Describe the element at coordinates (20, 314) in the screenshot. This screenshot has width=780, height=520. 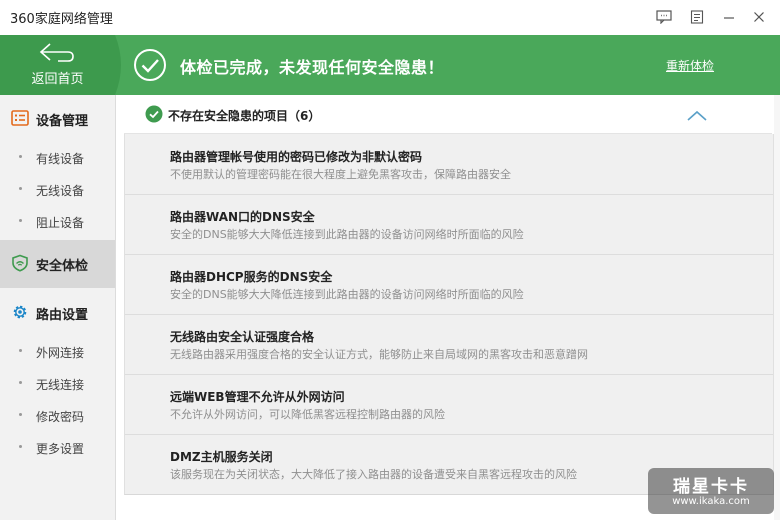
I see `gear-icon` at that location.